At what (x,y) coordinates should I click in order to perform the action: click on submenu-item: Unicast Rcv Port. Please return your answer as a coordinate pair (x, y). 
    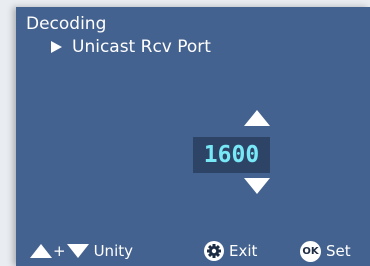
    Looking at the image, I should click on (131, 47).